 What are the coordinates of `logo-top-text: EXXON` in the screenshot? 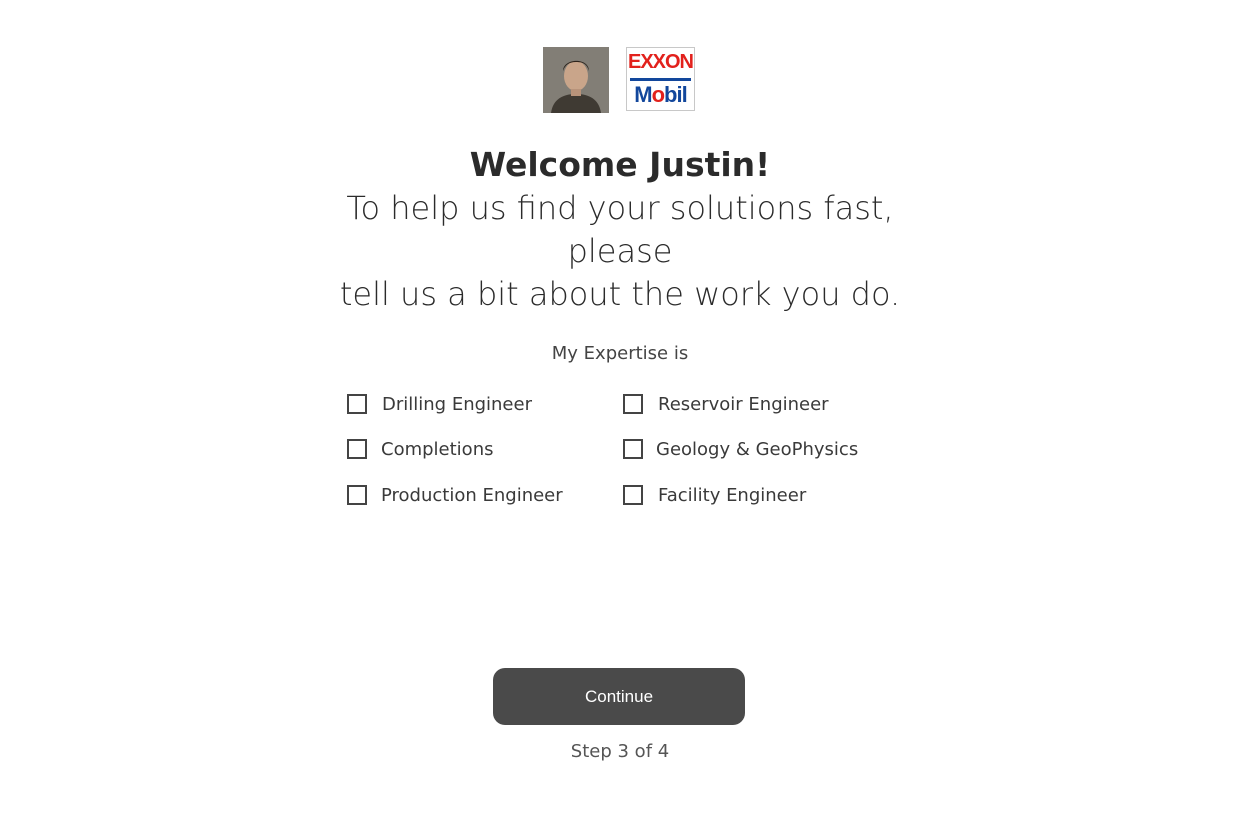 It's located at (660, 62).